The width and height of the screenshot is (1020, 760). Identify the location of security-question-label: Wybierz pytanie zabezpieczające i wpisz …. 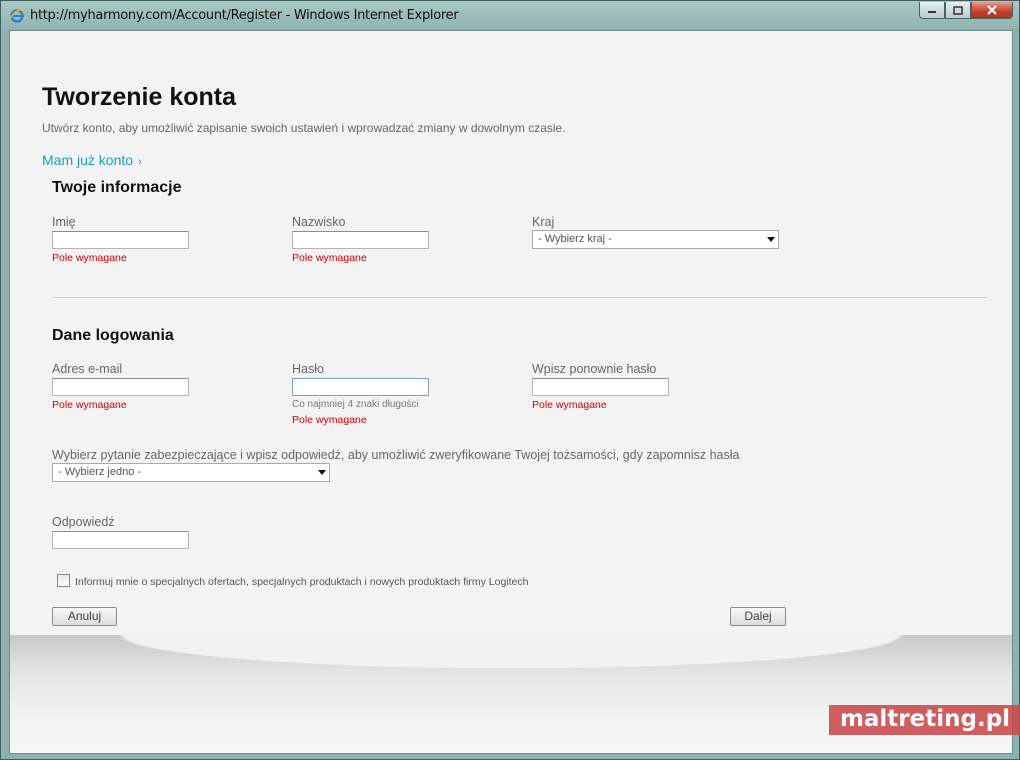
(396, 455).